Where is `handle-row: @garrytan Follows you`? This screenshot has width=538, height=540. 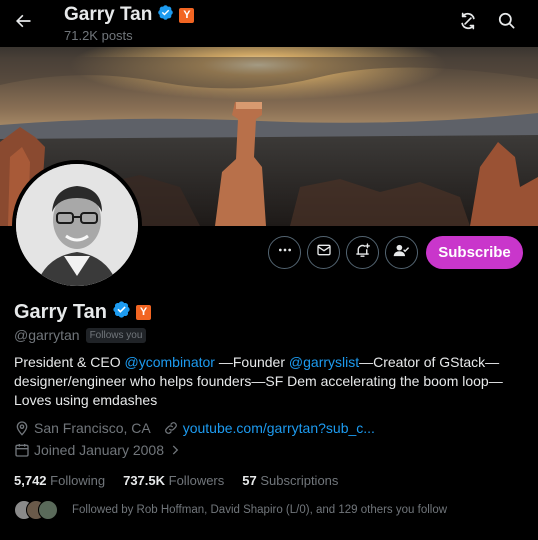
handle-row: @garrytan Follows you is located at coordinates (80, 335).